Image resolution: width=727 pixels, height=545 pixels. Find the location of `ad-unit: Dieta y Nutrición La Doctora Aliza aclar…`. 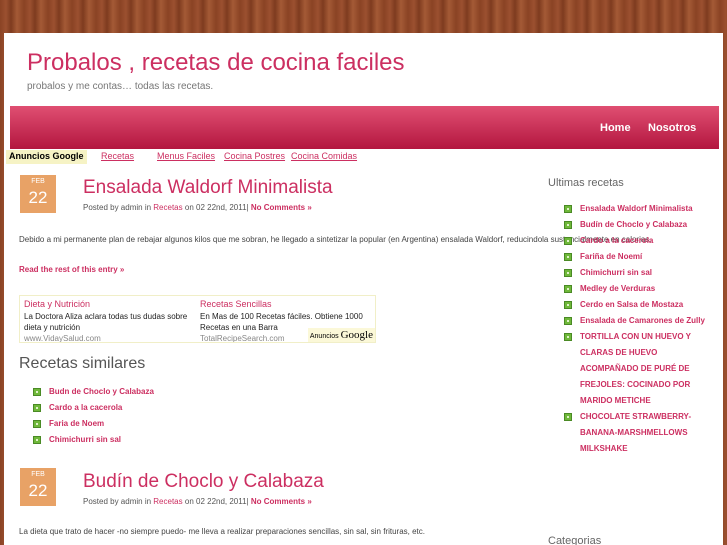

ad-unit: Dieta y Nutrición La Doctora Aliza aclar… is located at coordinates (110, 320).